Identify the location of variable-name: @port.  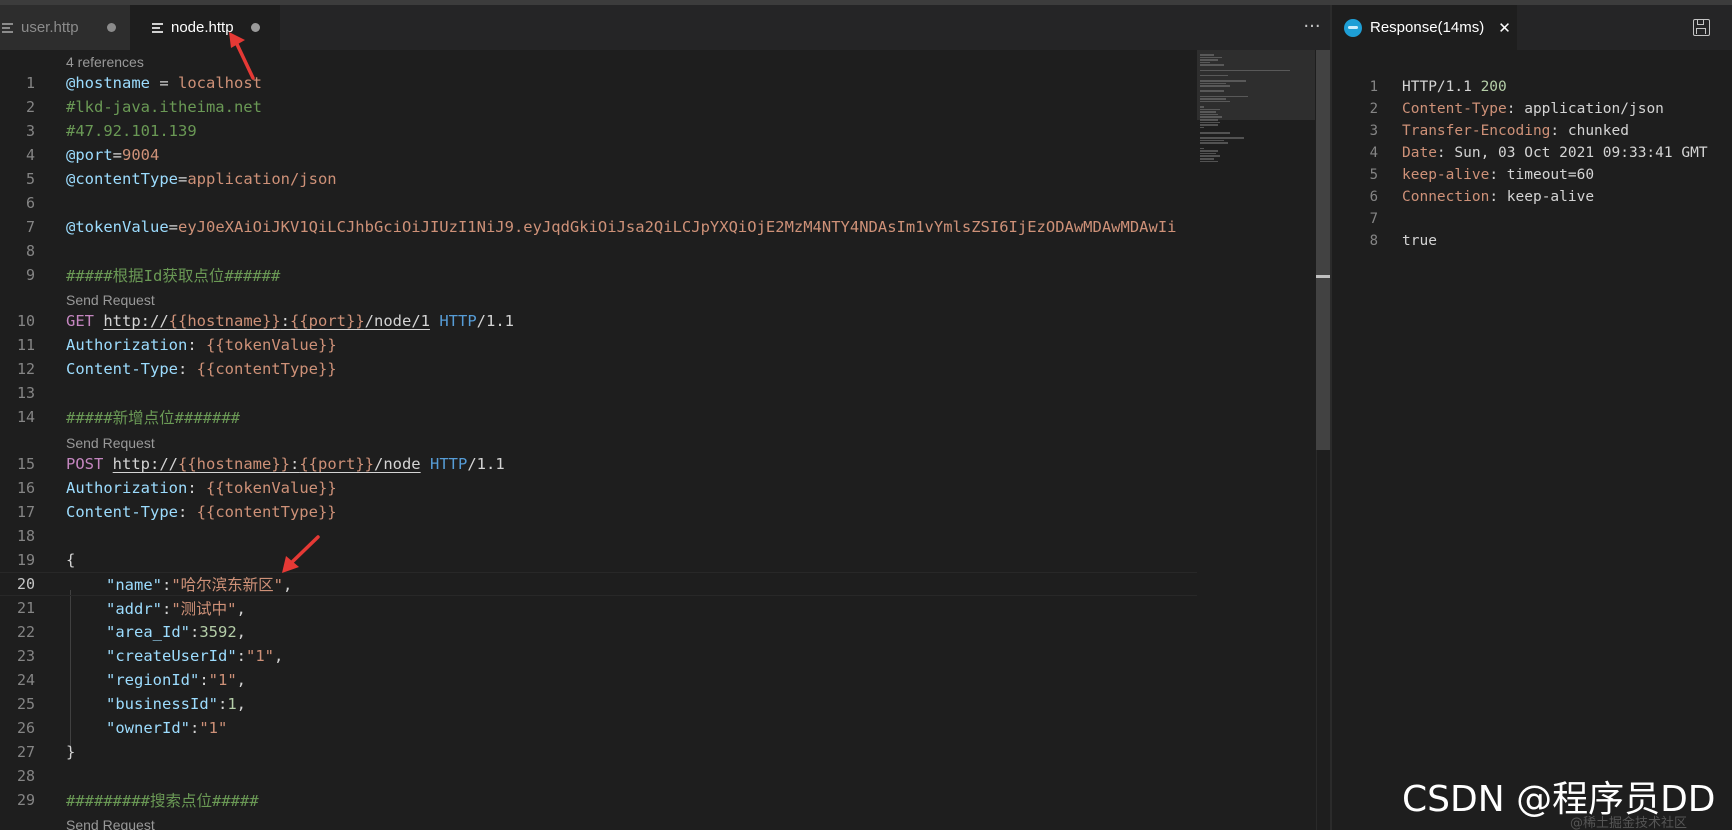
(89, 155).